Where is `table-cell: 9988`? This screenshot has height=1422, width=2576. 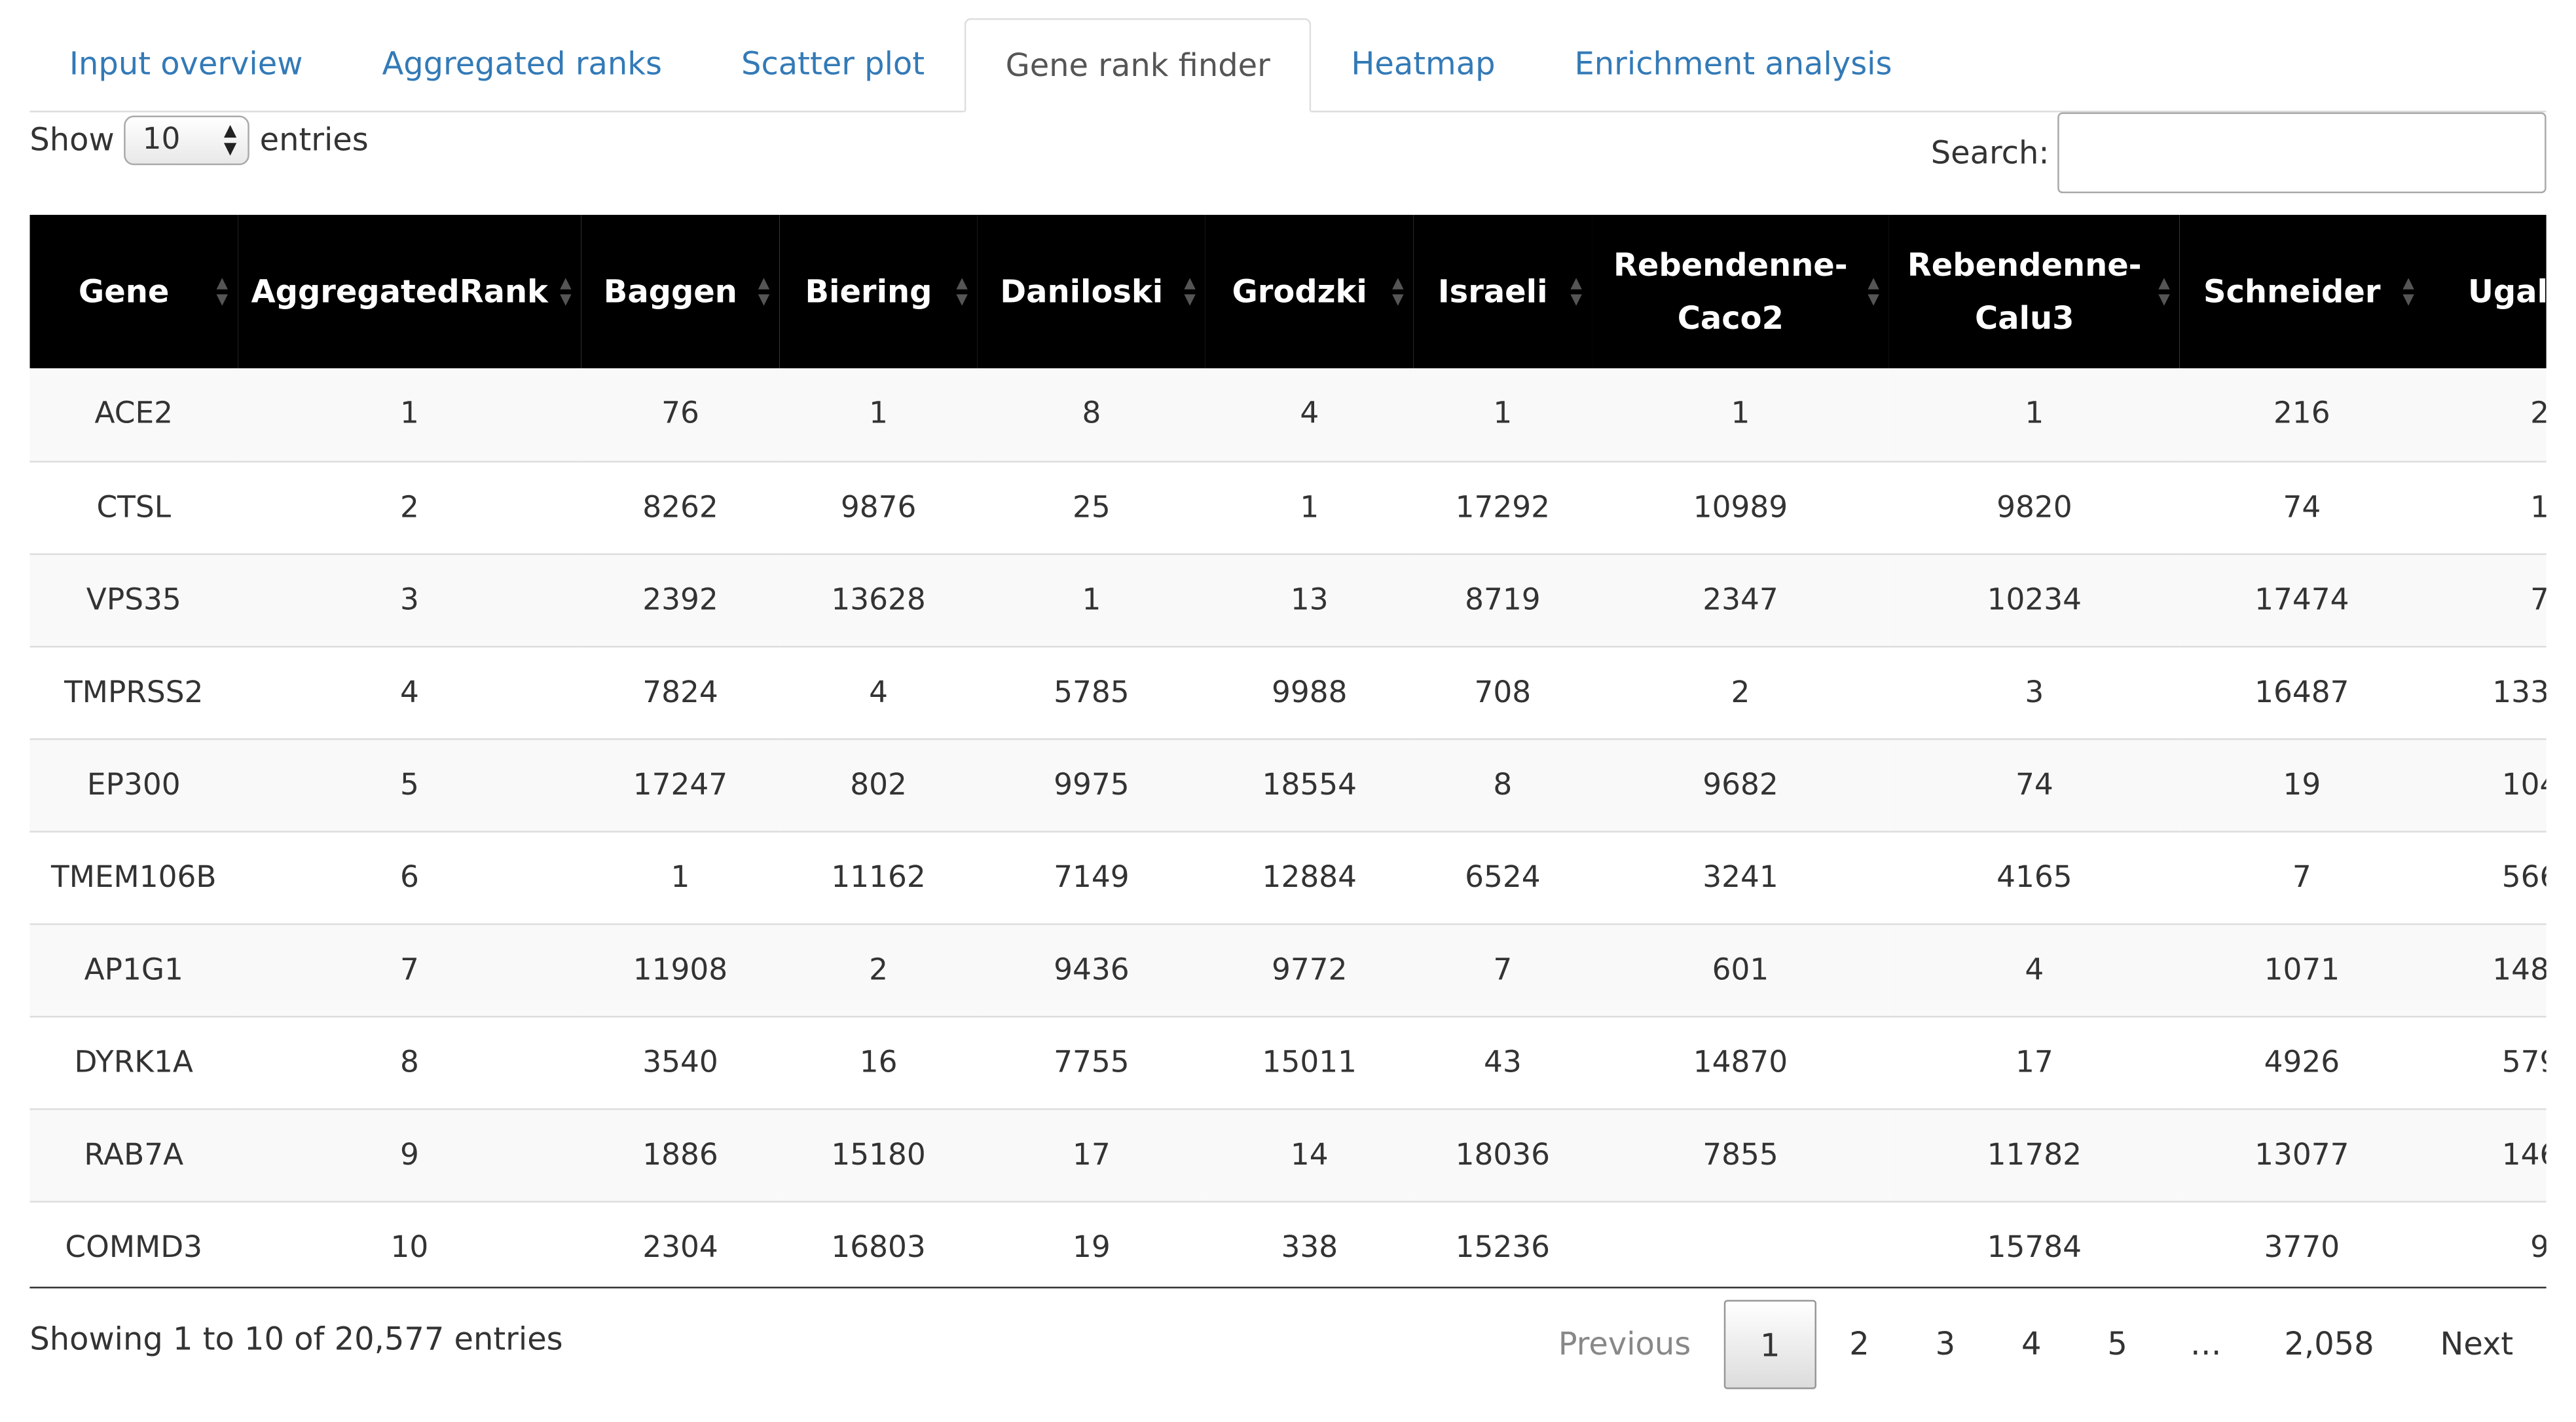
table-cell: 9988 is located at coordinates (1310, 692).